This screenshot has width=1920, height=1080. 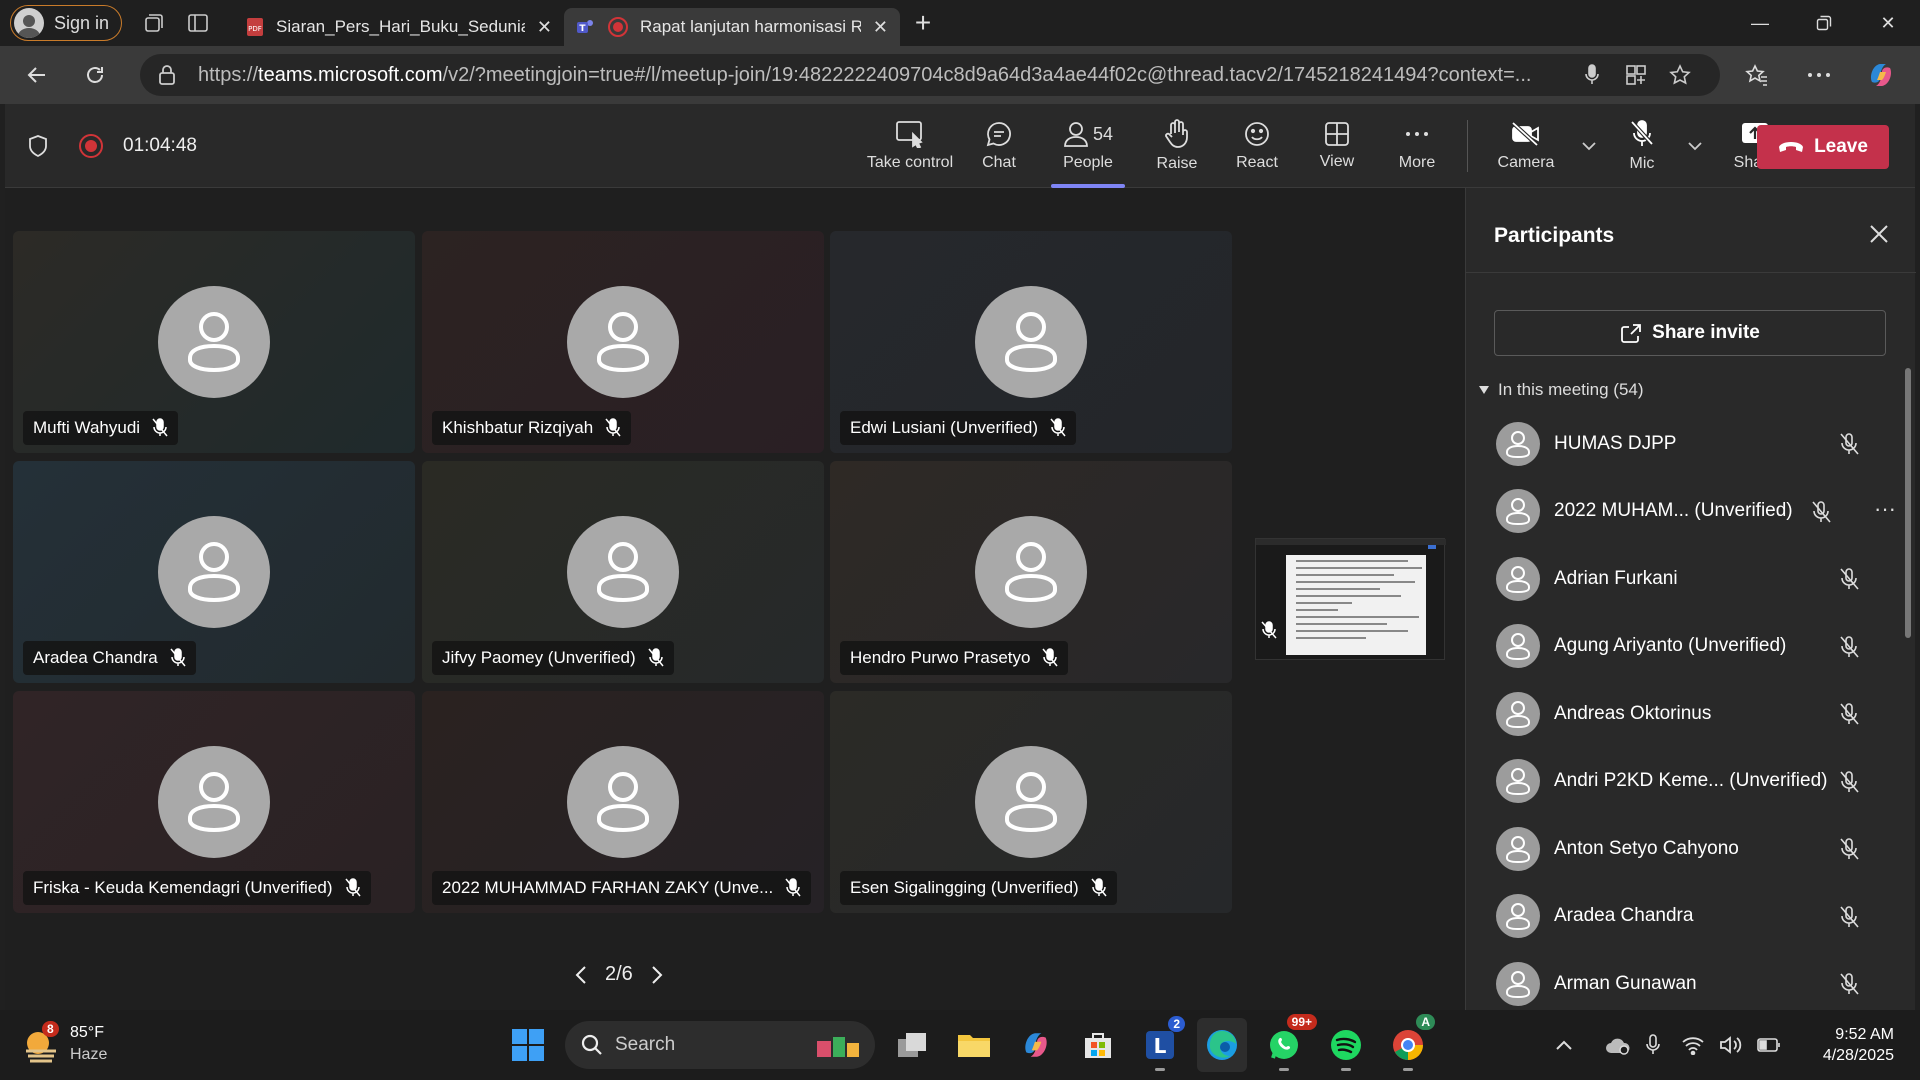 What do you see at coordinates (1257, 134) in the screenshot?
I see `smiley-icon` at bounding box center [1257, 134].